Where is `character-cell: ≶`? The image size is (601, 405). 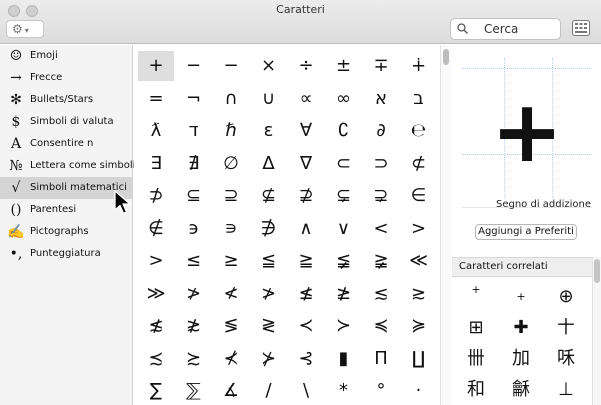
character-cell: ≶ is located at coordinates (231, 326).